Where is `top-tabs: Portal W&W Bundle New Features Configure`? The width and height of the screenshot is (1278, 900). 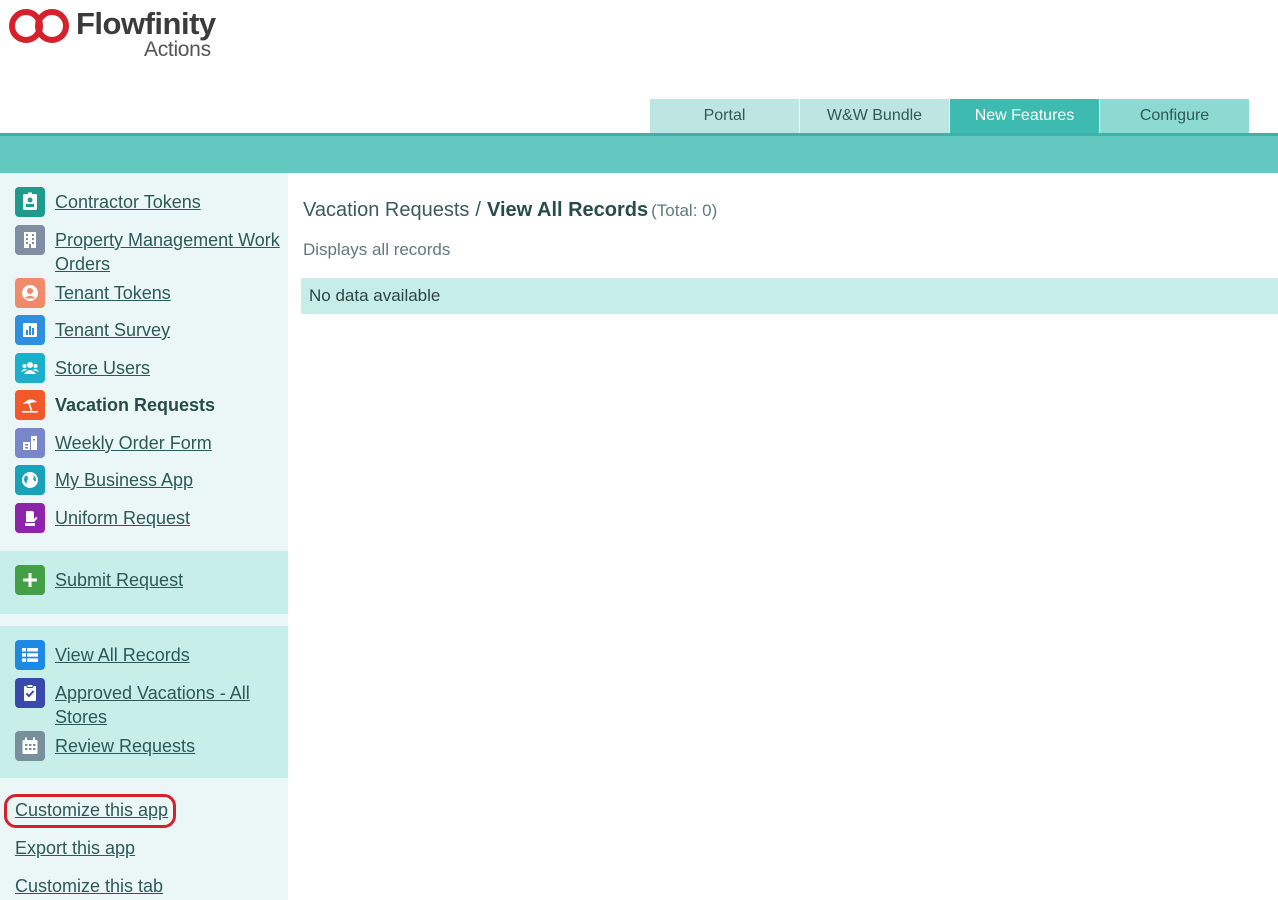
top-tabs: Portal W&W Bundle New Features Configure is located at coordinates (950, 116).